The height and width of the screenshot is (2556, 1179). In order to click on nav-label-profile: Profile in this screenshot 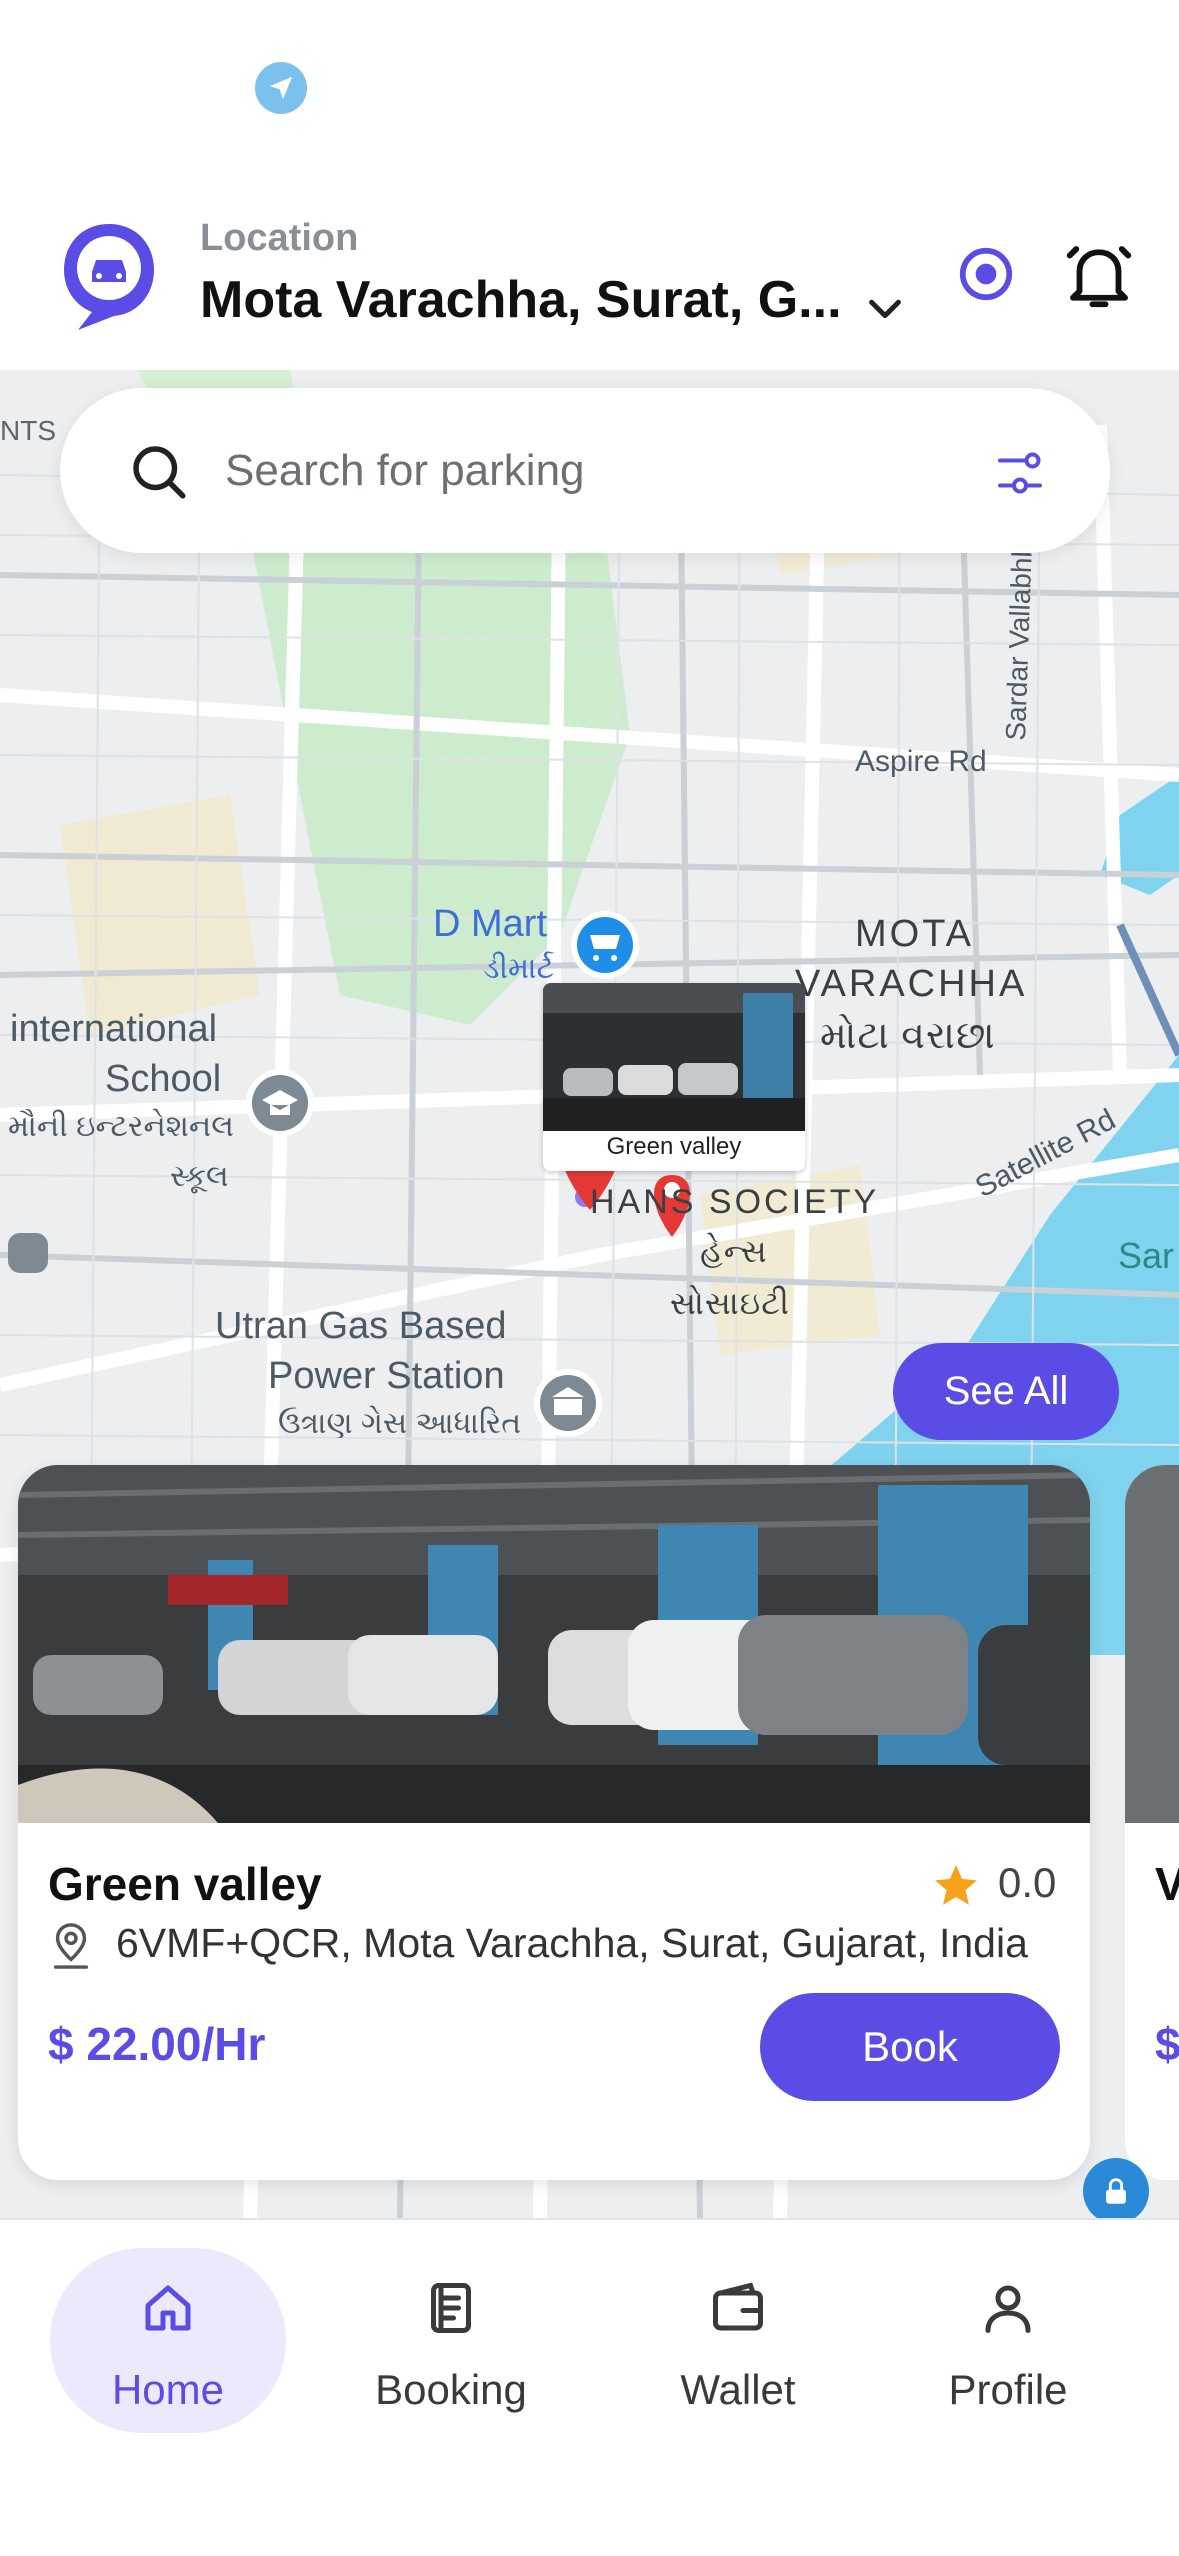, I will do `click(1008, 2389)`.